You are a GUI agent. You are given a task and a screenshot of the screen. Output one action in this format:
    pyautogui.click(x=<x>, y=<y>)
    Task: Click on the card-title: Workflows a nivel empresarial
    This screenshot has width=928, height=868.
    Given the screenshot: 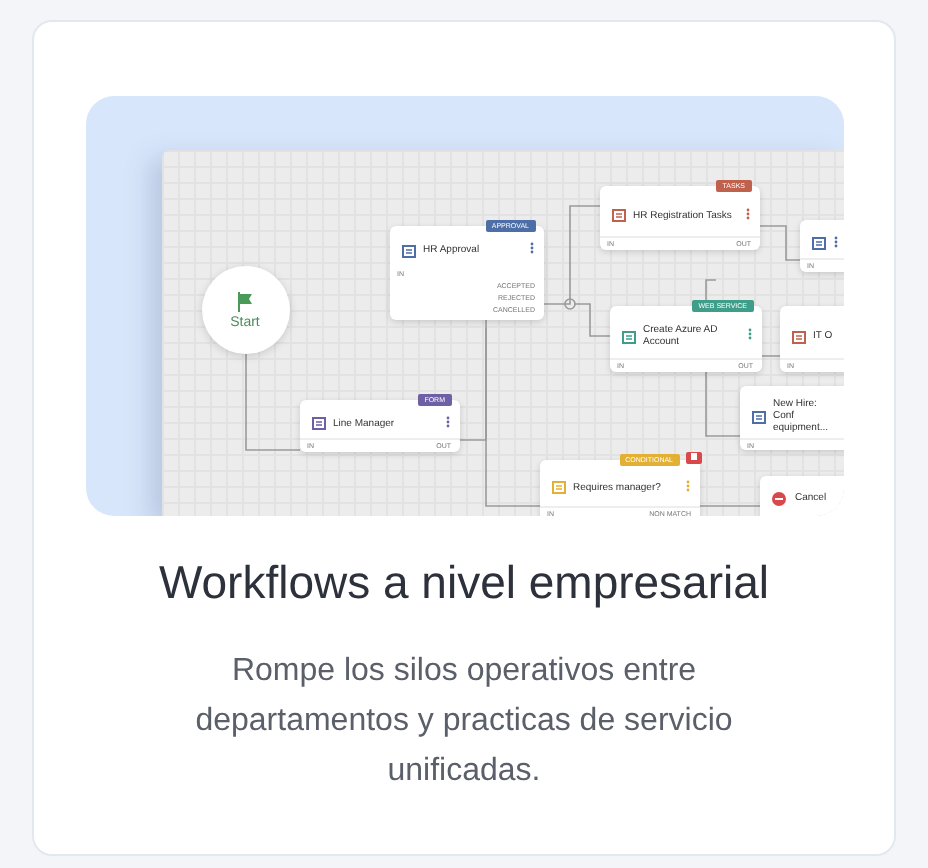 What is the action you would take?
    pyautogui.click(x=464, y=583)
    